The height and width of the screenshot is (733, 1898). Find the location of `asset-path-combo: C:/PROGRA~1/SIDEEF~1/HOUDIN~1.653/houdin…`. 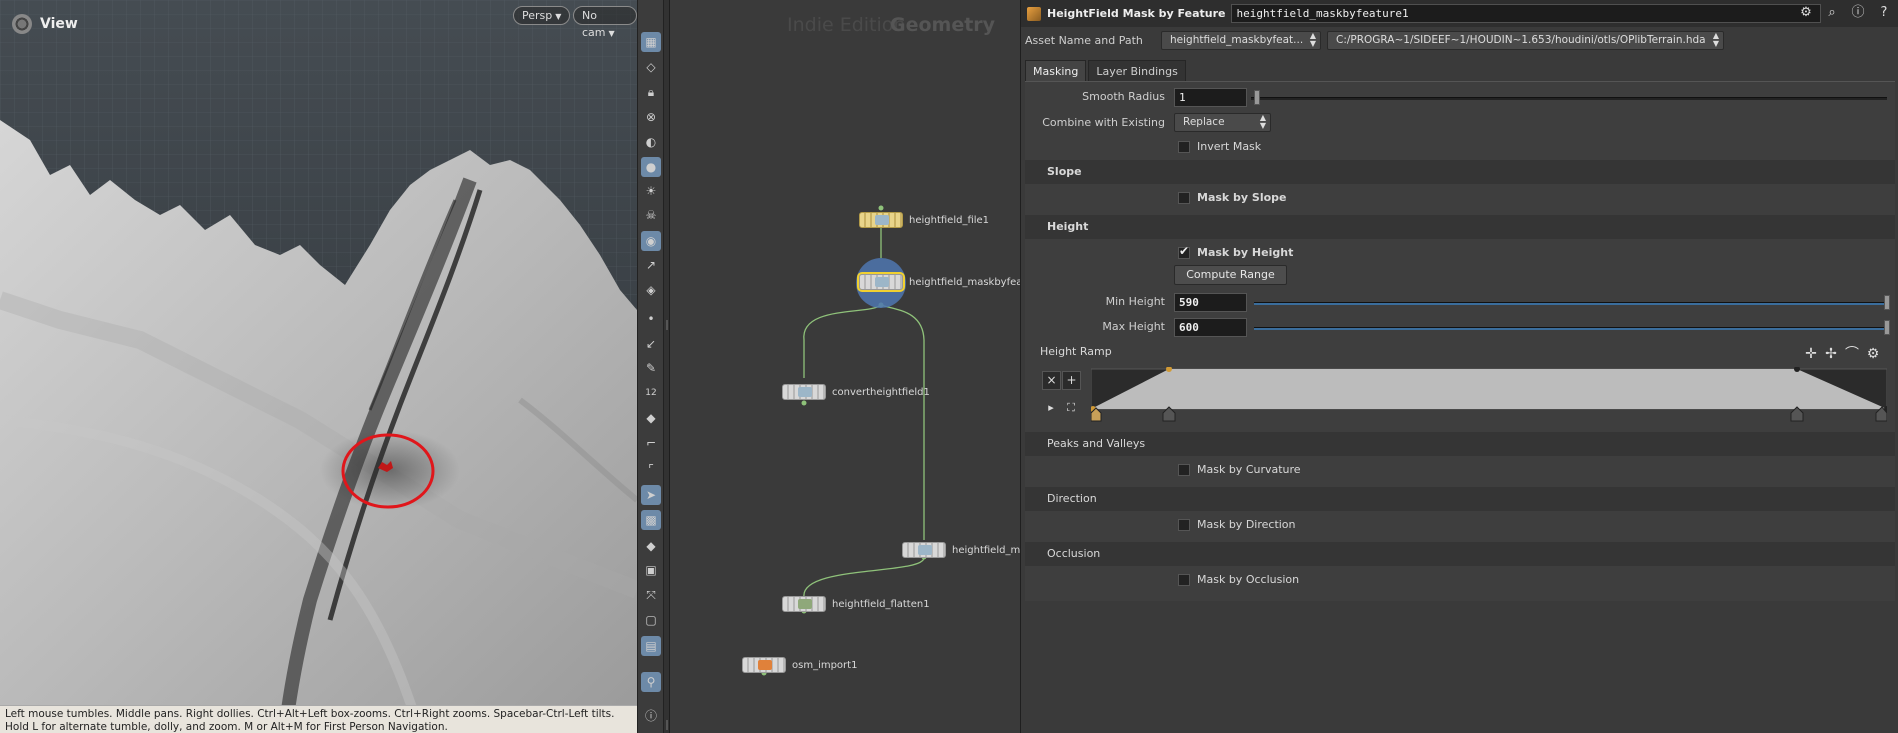

asset-path-combo: C:/PROGRA~1/SIDEEF~1/HOUDIN~1.653/houdin… is located at coordinates (1525, 40).